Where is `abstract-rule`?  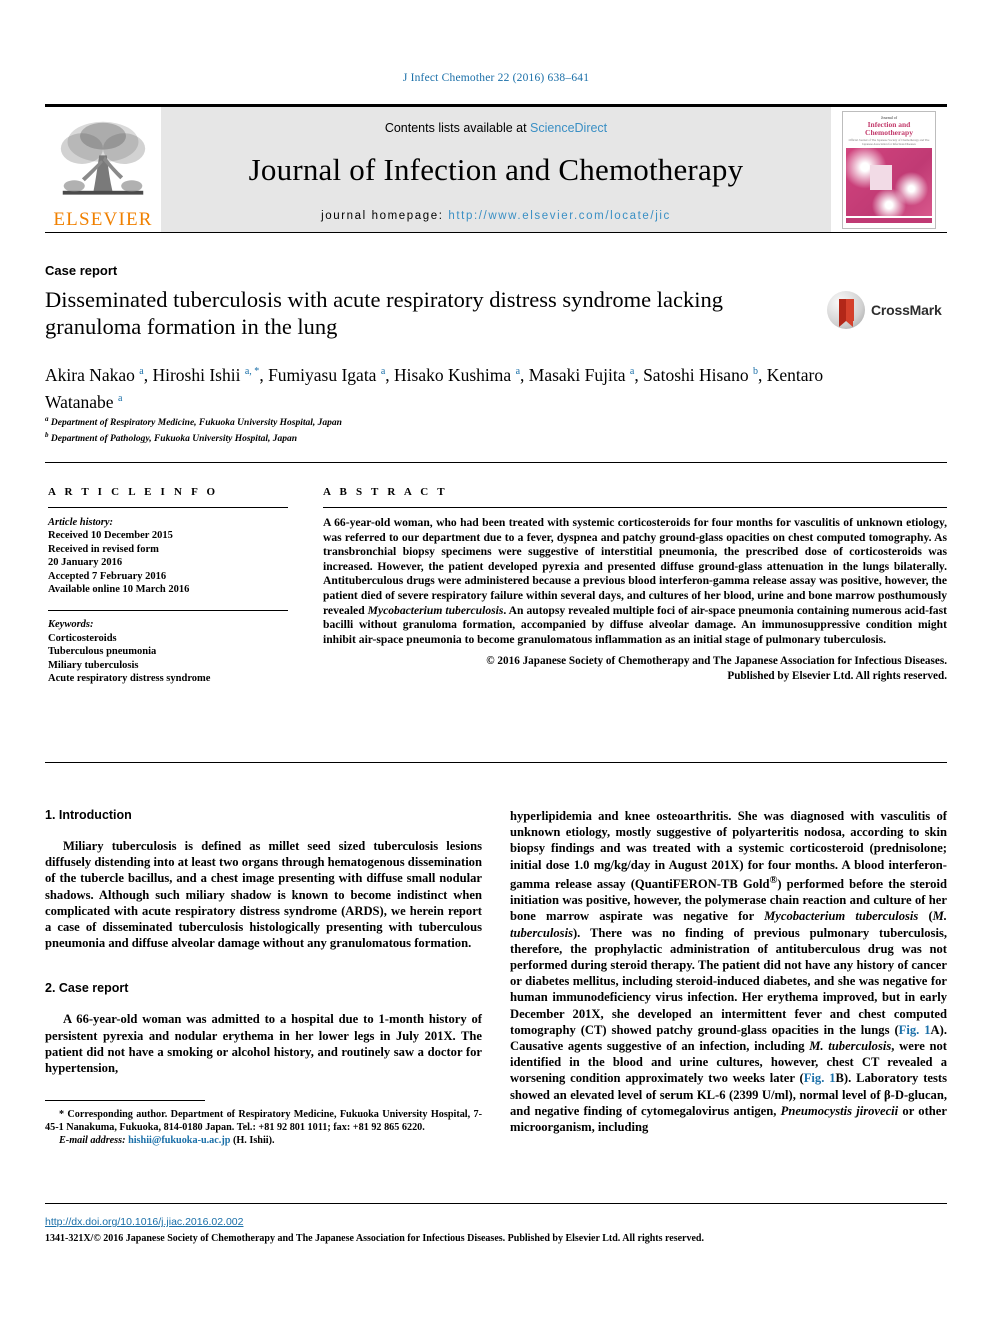
abstract-rule is located at coordinates (635, 507).